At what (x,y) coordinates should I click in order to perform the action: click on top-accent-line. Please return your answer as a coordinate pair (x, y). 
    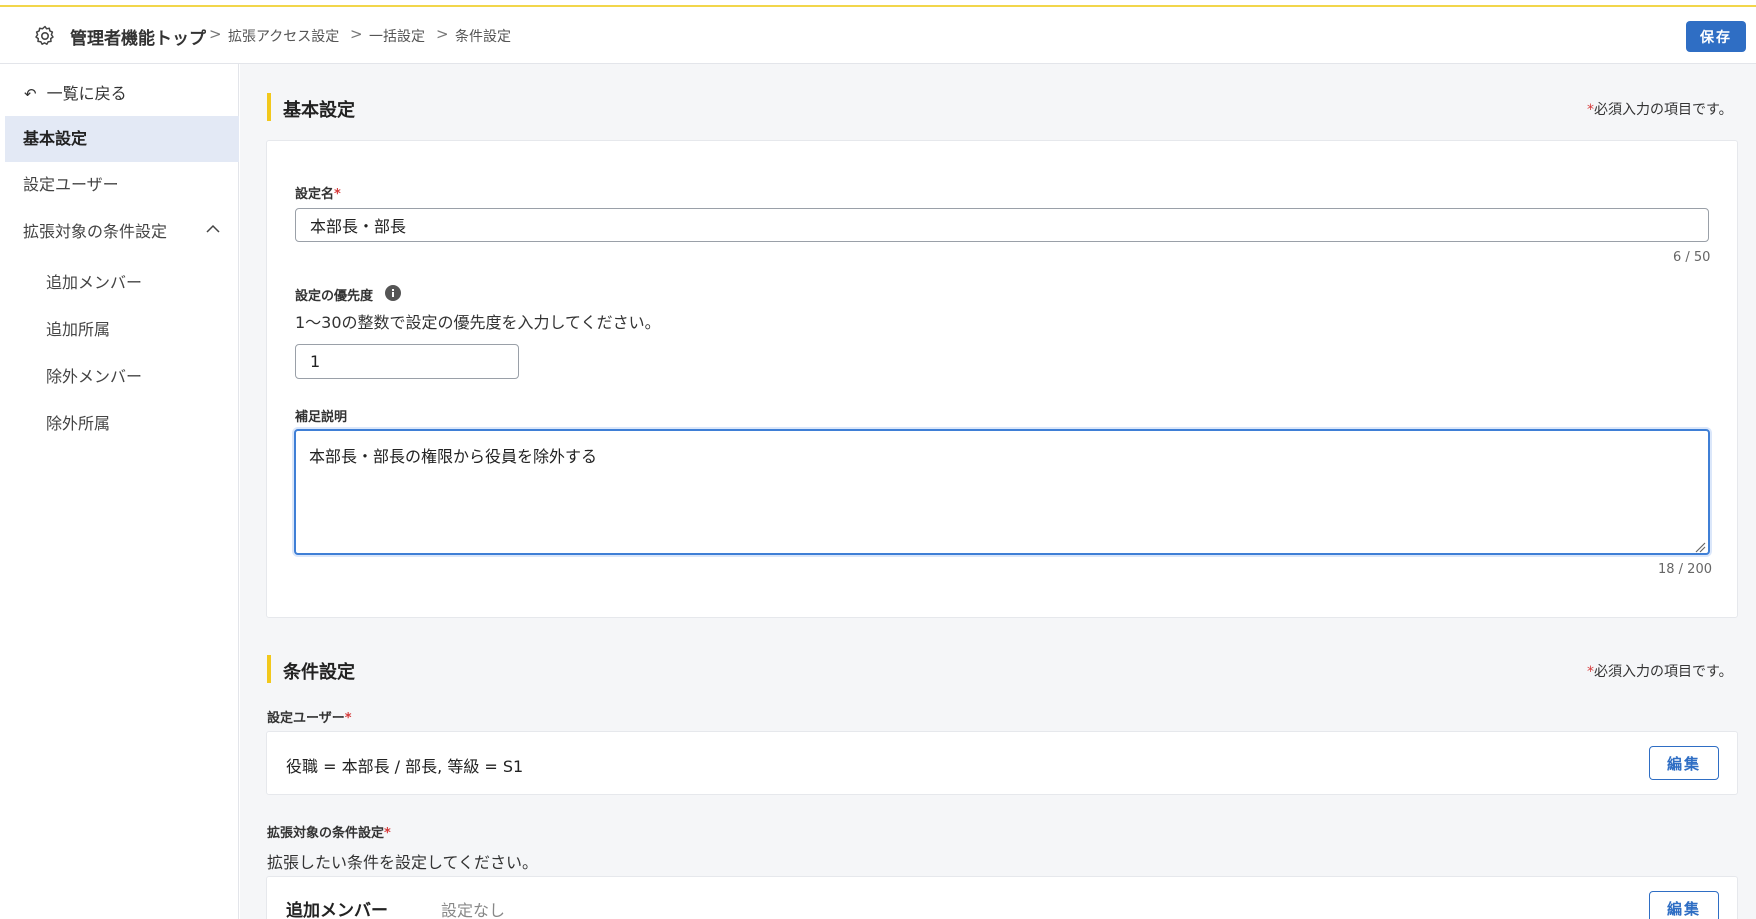
    Looking at the image, I should click on (878, 3).